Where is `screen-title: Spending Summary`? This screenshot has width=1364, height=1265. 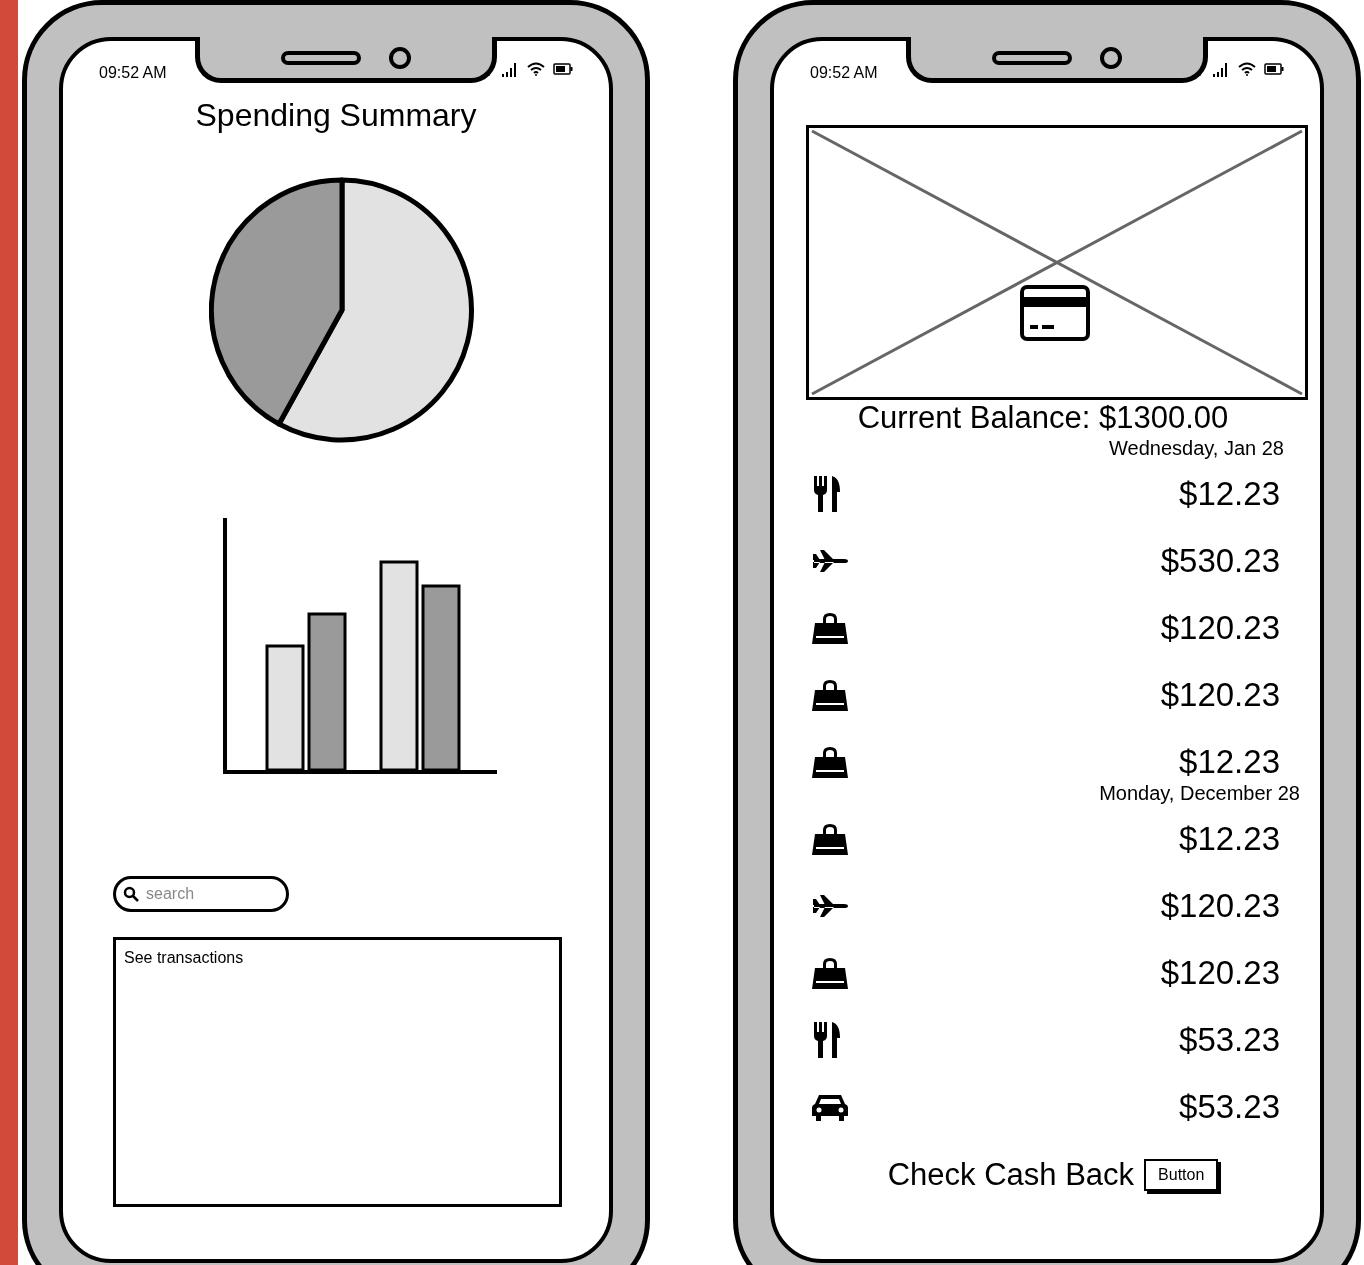 screen-title: Spending Summary is located at coordinates (336, 115).